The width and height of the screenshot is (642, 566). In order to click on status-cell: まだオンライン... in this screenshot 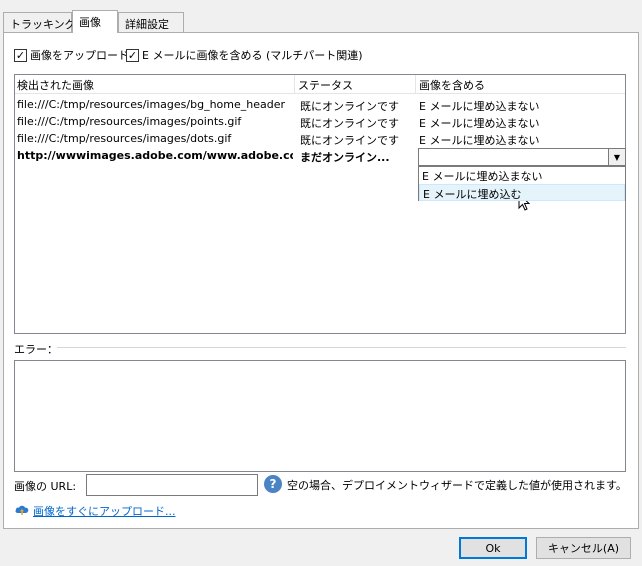, I will do `click(345, 157)`.